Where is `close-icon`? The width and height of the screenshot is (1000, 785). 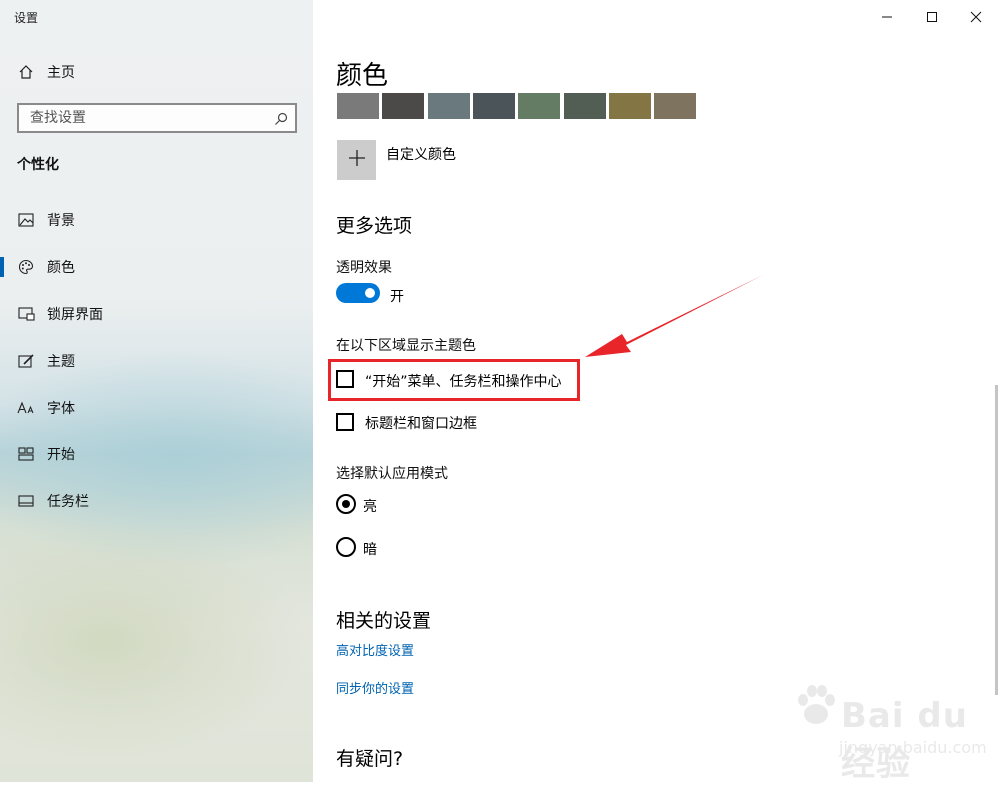 close-icon is located at coordinates (976, 17).